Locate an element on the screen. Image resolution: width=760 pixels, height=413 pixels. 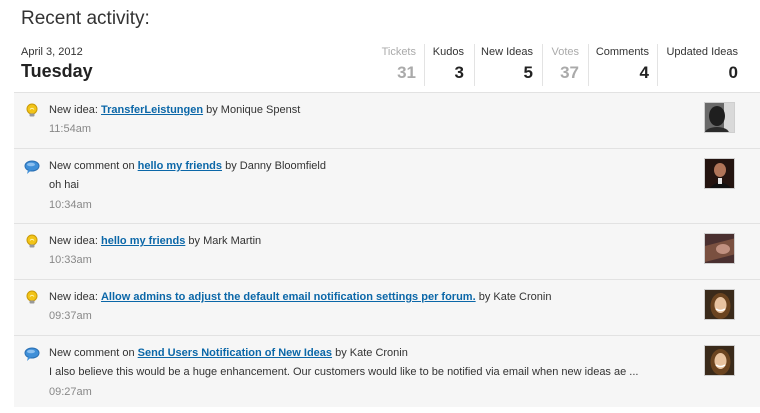
activity-time: 10:33am is located at coordinates (70, 260).